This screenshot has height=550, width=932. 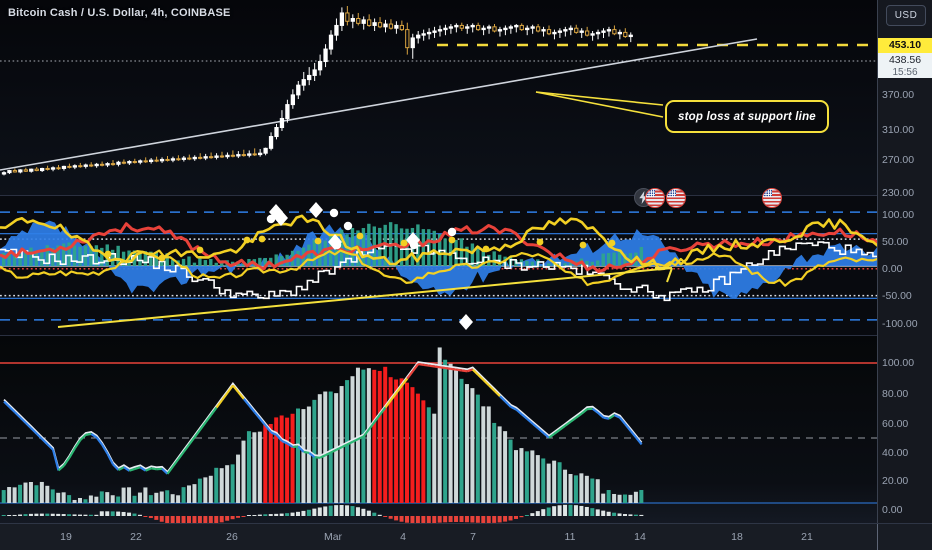 What do you see at coordinates (232, 537) in the screenshot?
I see `time-axis-label: 26` at bounding box center [232, 537].